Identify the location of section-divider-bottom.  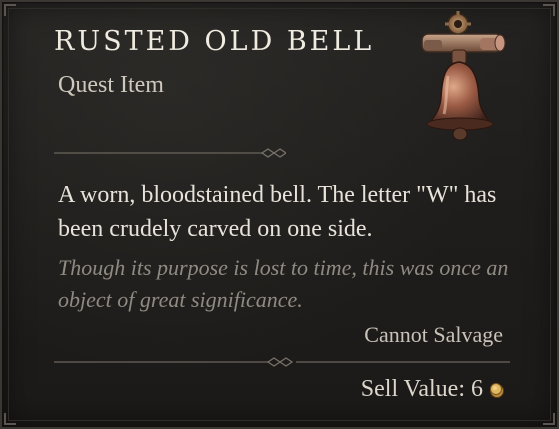
(282, 362).